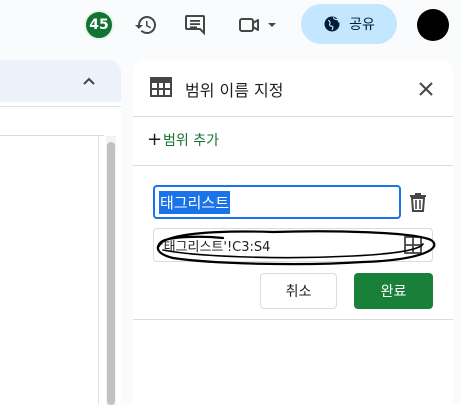 The image size is (461, 405). I want to click on share-label: 공유, so click(362, 25).